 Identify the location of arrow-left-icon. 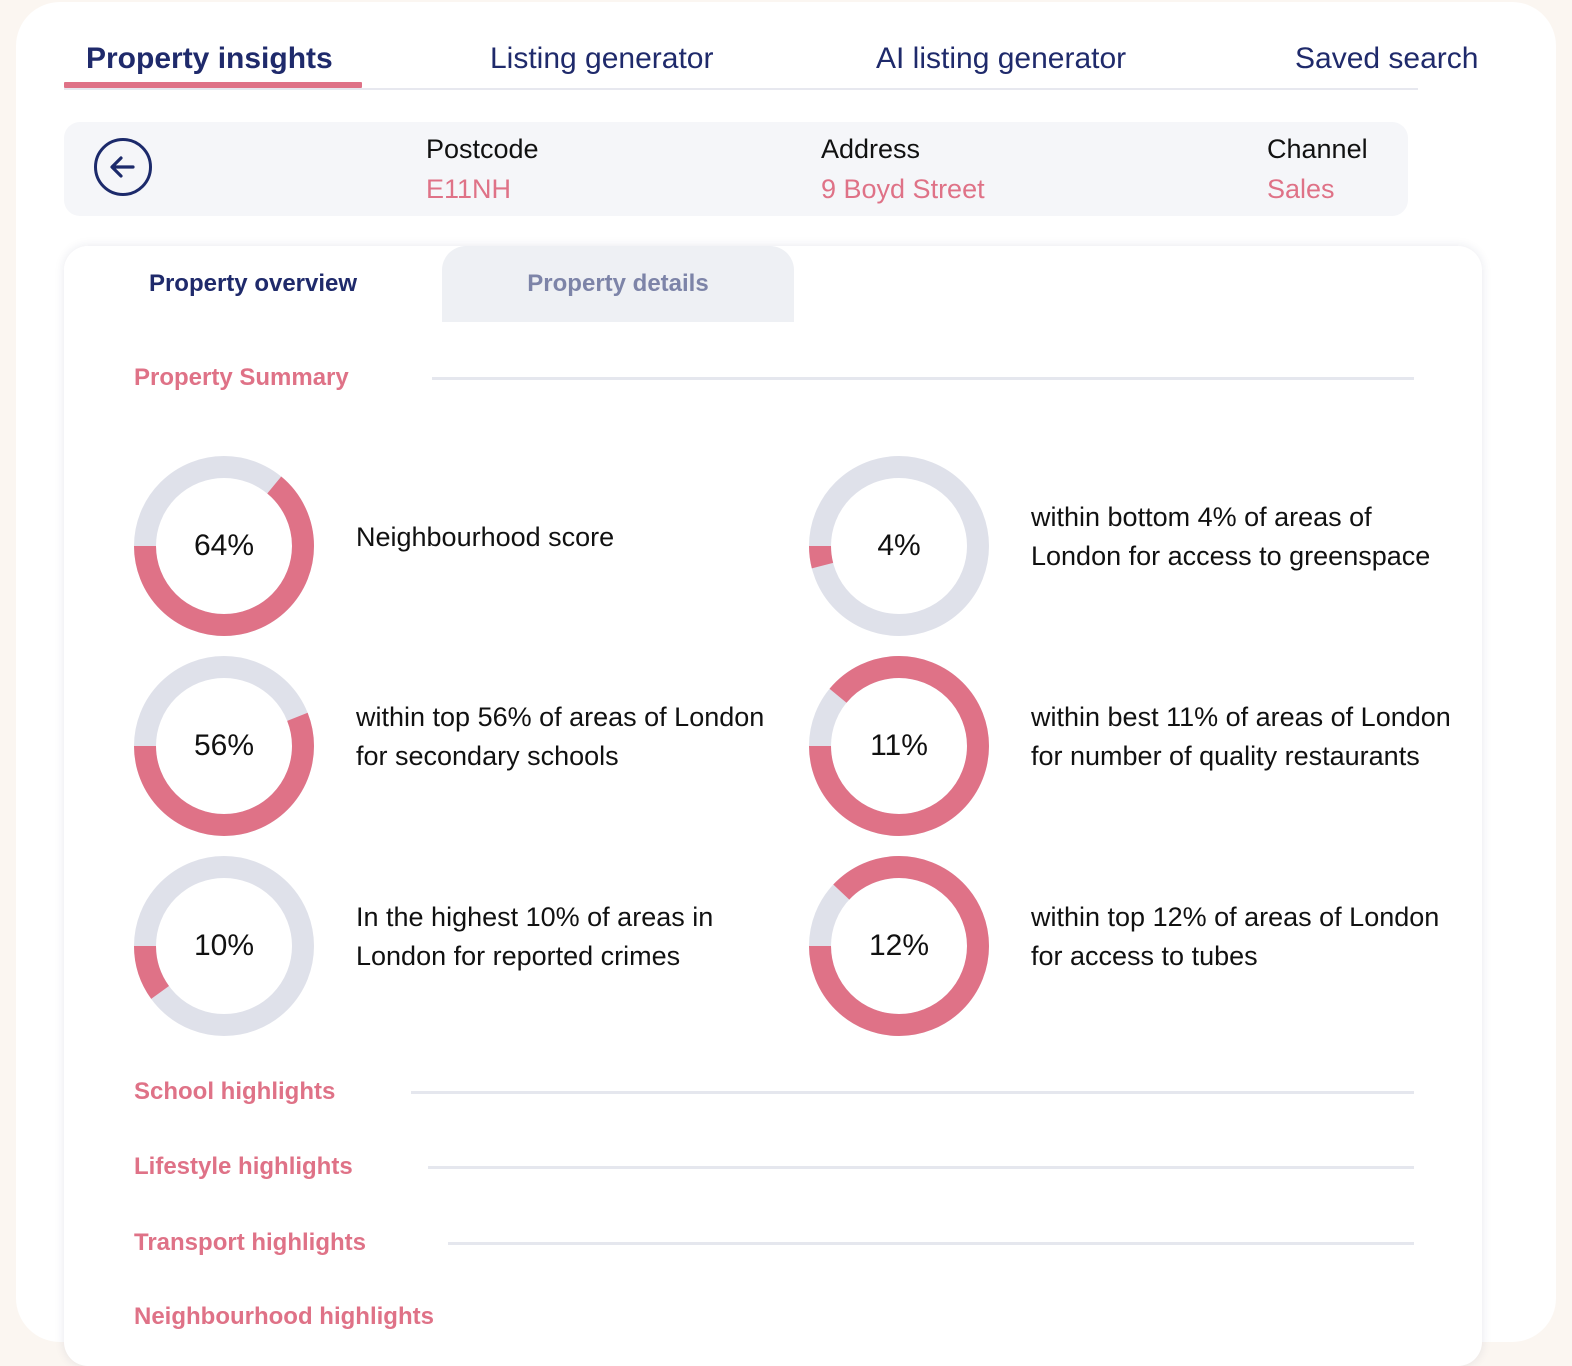
(122, 167).